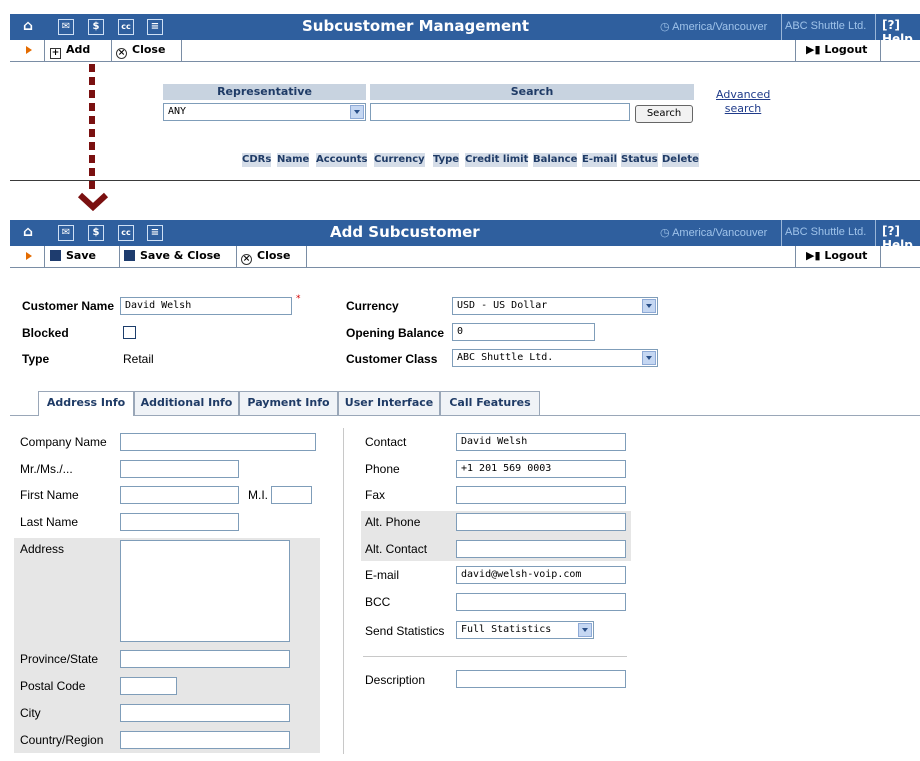  I want to click on postal-code-label: Postal Code, so click(53, 686).